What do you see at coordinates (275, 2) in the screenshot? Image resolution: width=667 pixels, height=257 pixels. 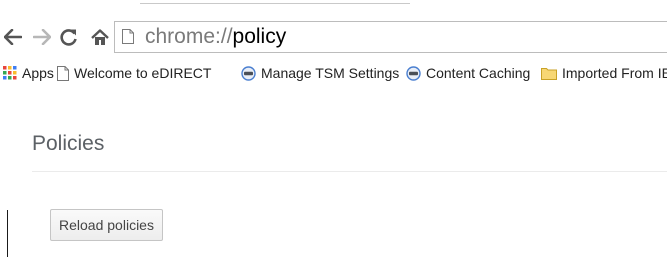 I see `tab-strip-edge` at bounding box center [275, 2].